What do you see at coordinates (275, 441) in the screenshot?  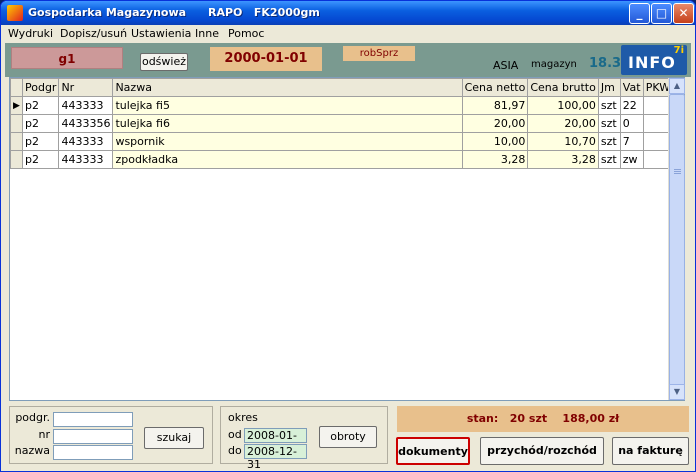 I see `od-date-input: 2008-01-01` at bounding box center [275, 441].